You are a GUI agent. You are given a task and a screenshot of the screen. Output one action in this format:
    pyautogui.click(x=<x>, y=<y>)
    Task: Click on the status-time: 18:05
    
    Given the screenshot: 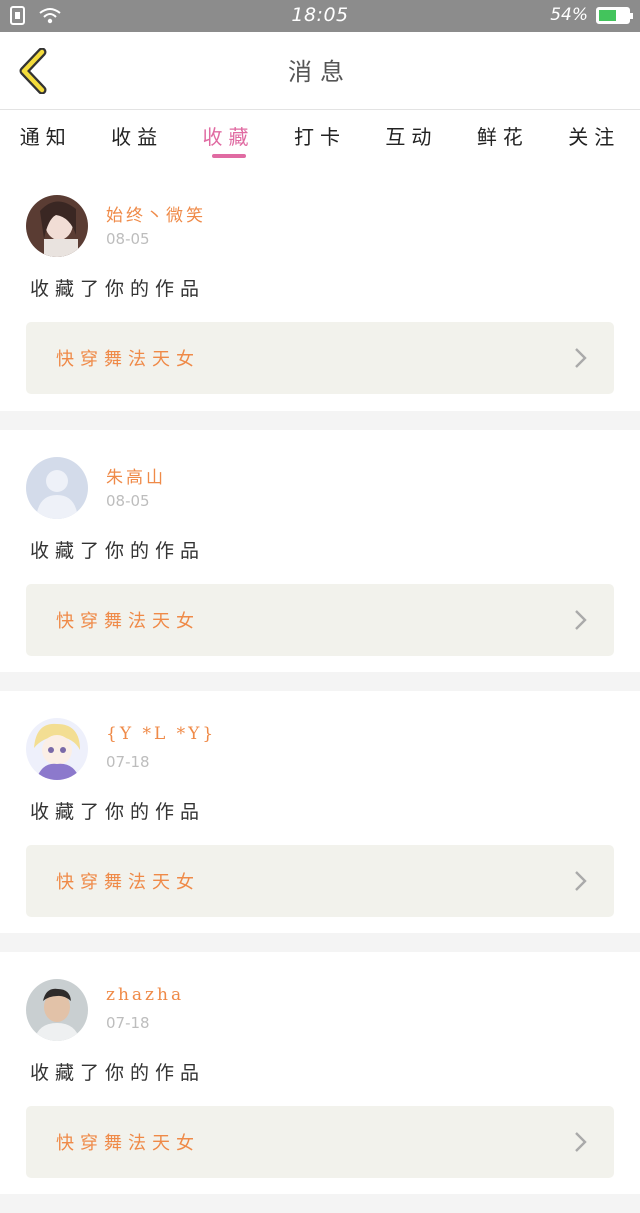 What is the action you would take?
    pyautogui.click(x=320, y=15)
    